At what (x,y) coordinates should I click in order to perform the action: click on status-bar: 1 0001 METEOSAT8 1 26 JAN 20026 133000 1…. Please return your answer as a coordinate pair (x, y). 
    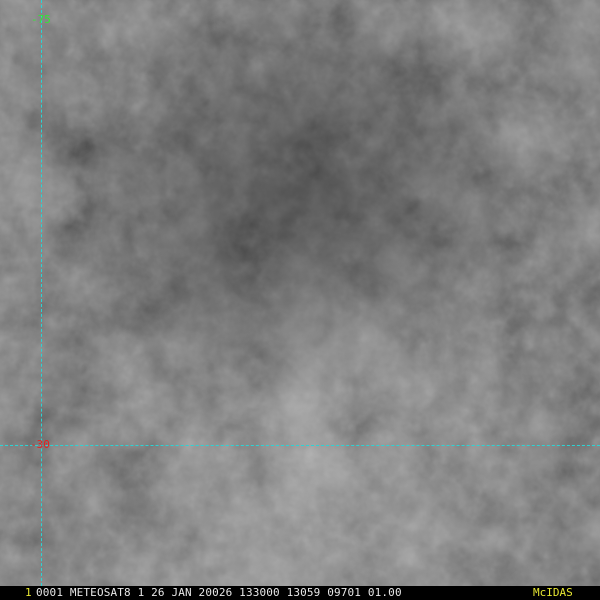
    Looking at the image, I should click on (300, 593).